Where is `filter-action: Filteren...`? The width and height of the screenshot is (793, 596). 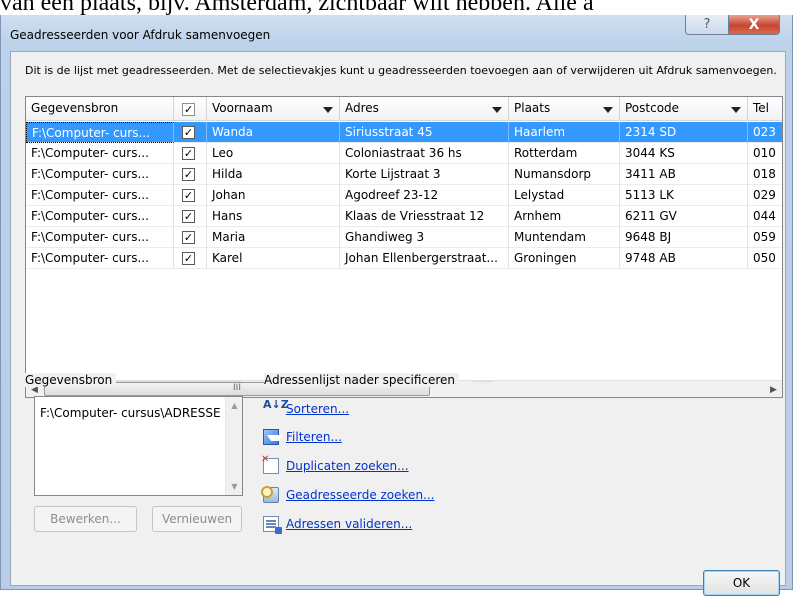
filter-action: Filteren... is located at coordinates (302, 437).